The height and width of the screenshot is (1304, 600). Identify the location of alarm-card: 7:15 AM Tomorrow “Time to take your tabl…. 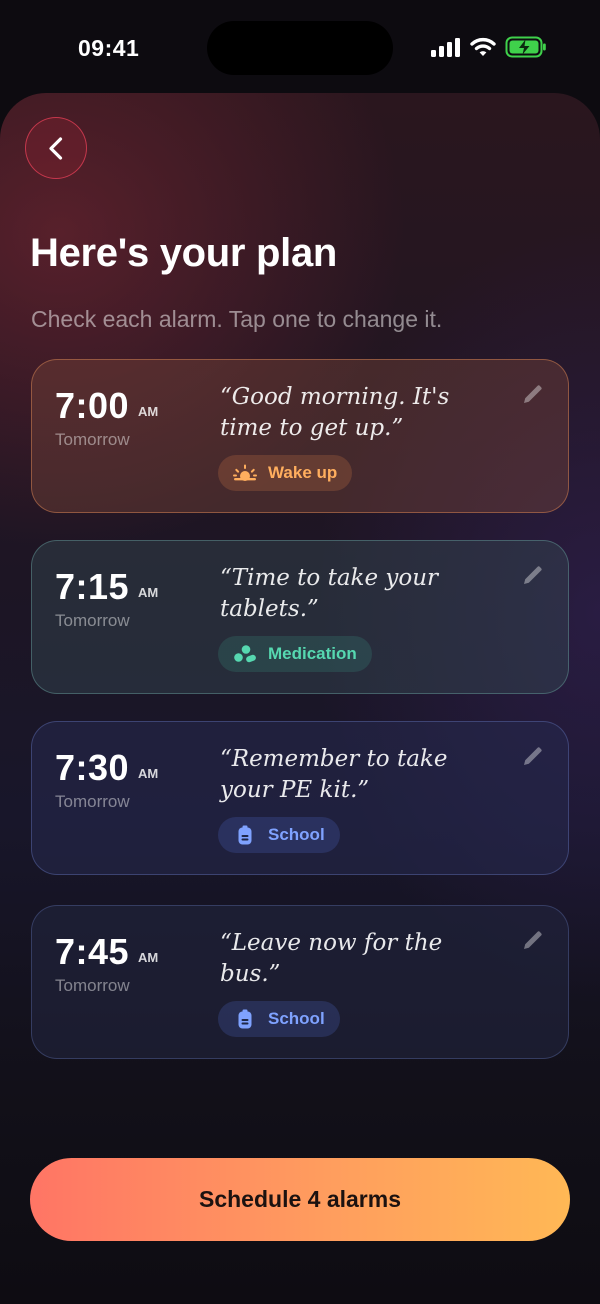
(300, 617).